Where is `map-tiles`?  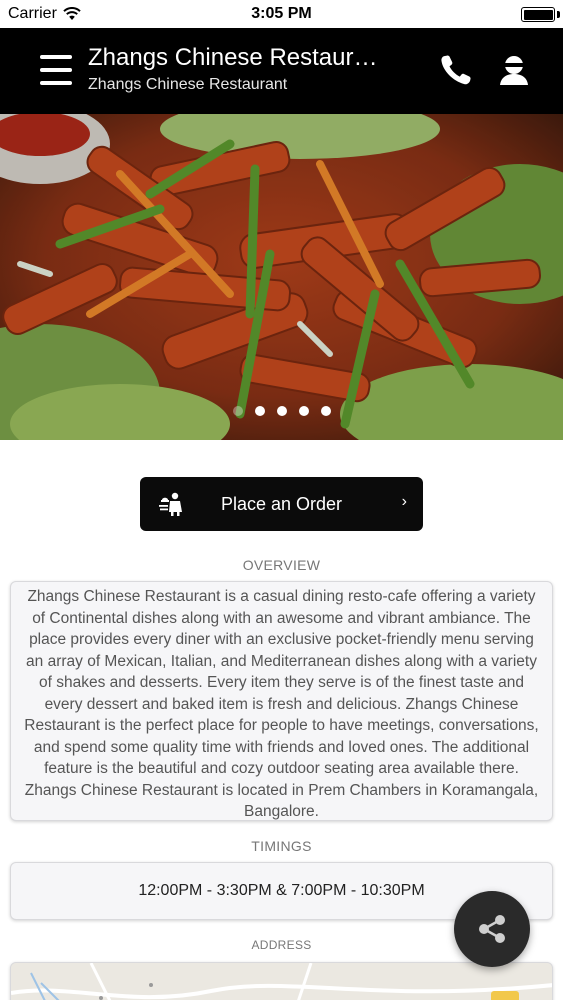
map-tiles is located at coordinates (281, 981).